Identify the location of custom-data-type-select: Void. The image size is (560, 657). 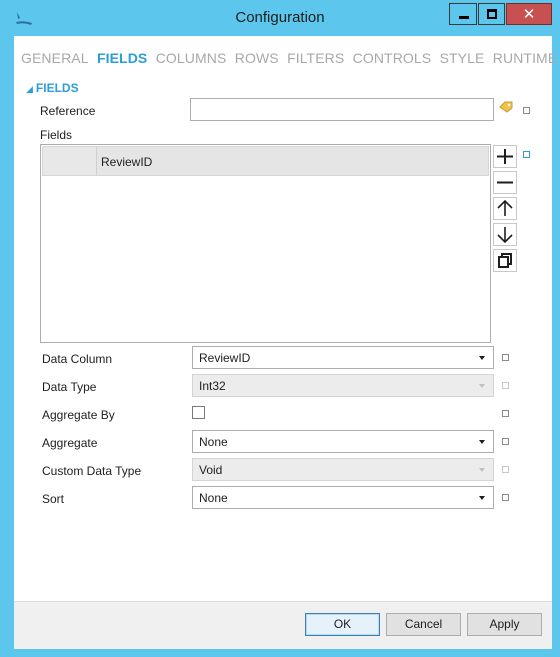
(343, 469).